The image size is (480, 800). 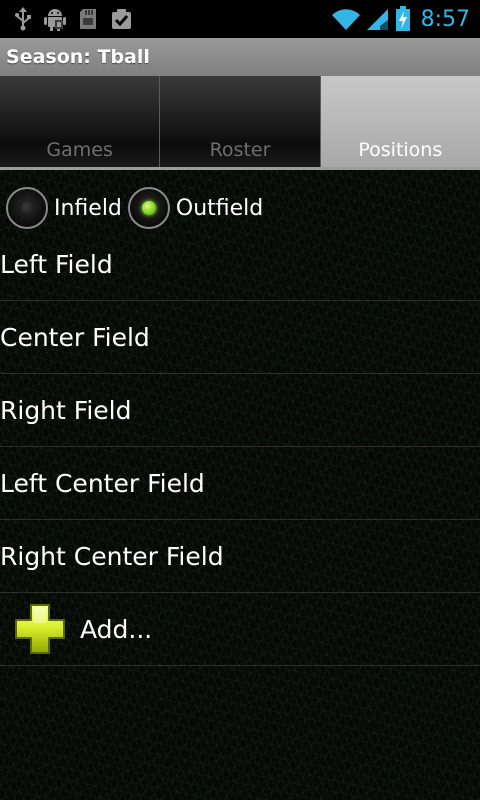 What do you see at coordinates (55, 20) in the screenshot?
I see `android-debug-icon` at bounding box center [55, 20].